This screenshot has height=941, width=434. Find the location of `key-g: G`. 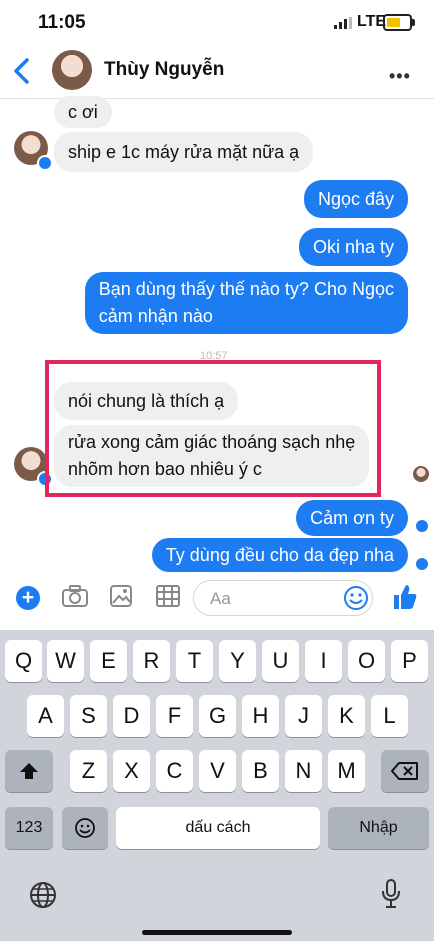

key-g: G is located at coordinates (217, 716).